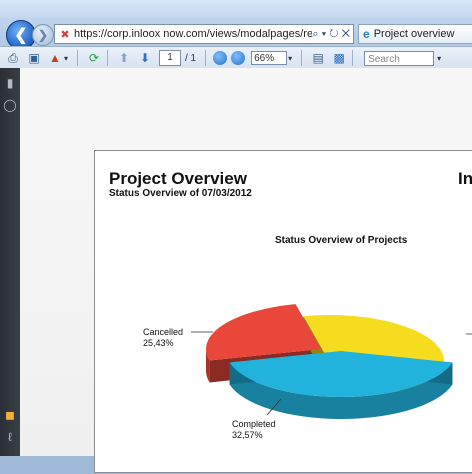 The image size is (472, 474). I want to click on tab-project-overview: e Project overview, so click(415, 34).